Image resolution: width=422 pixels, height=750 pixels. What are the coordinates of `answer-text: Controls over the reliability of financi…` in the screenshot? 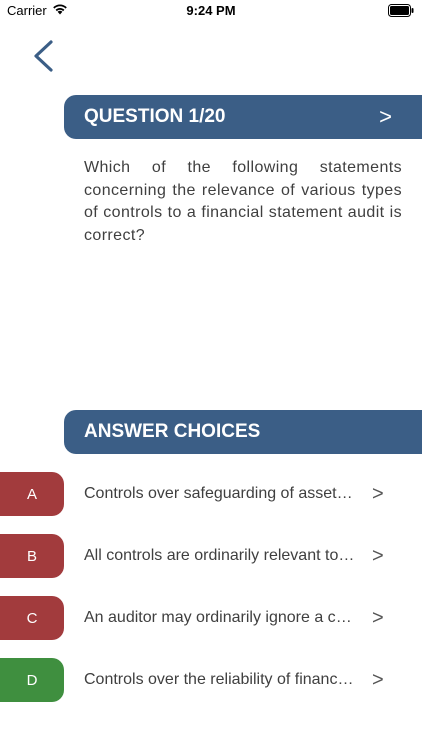 It's located at (220, 679).